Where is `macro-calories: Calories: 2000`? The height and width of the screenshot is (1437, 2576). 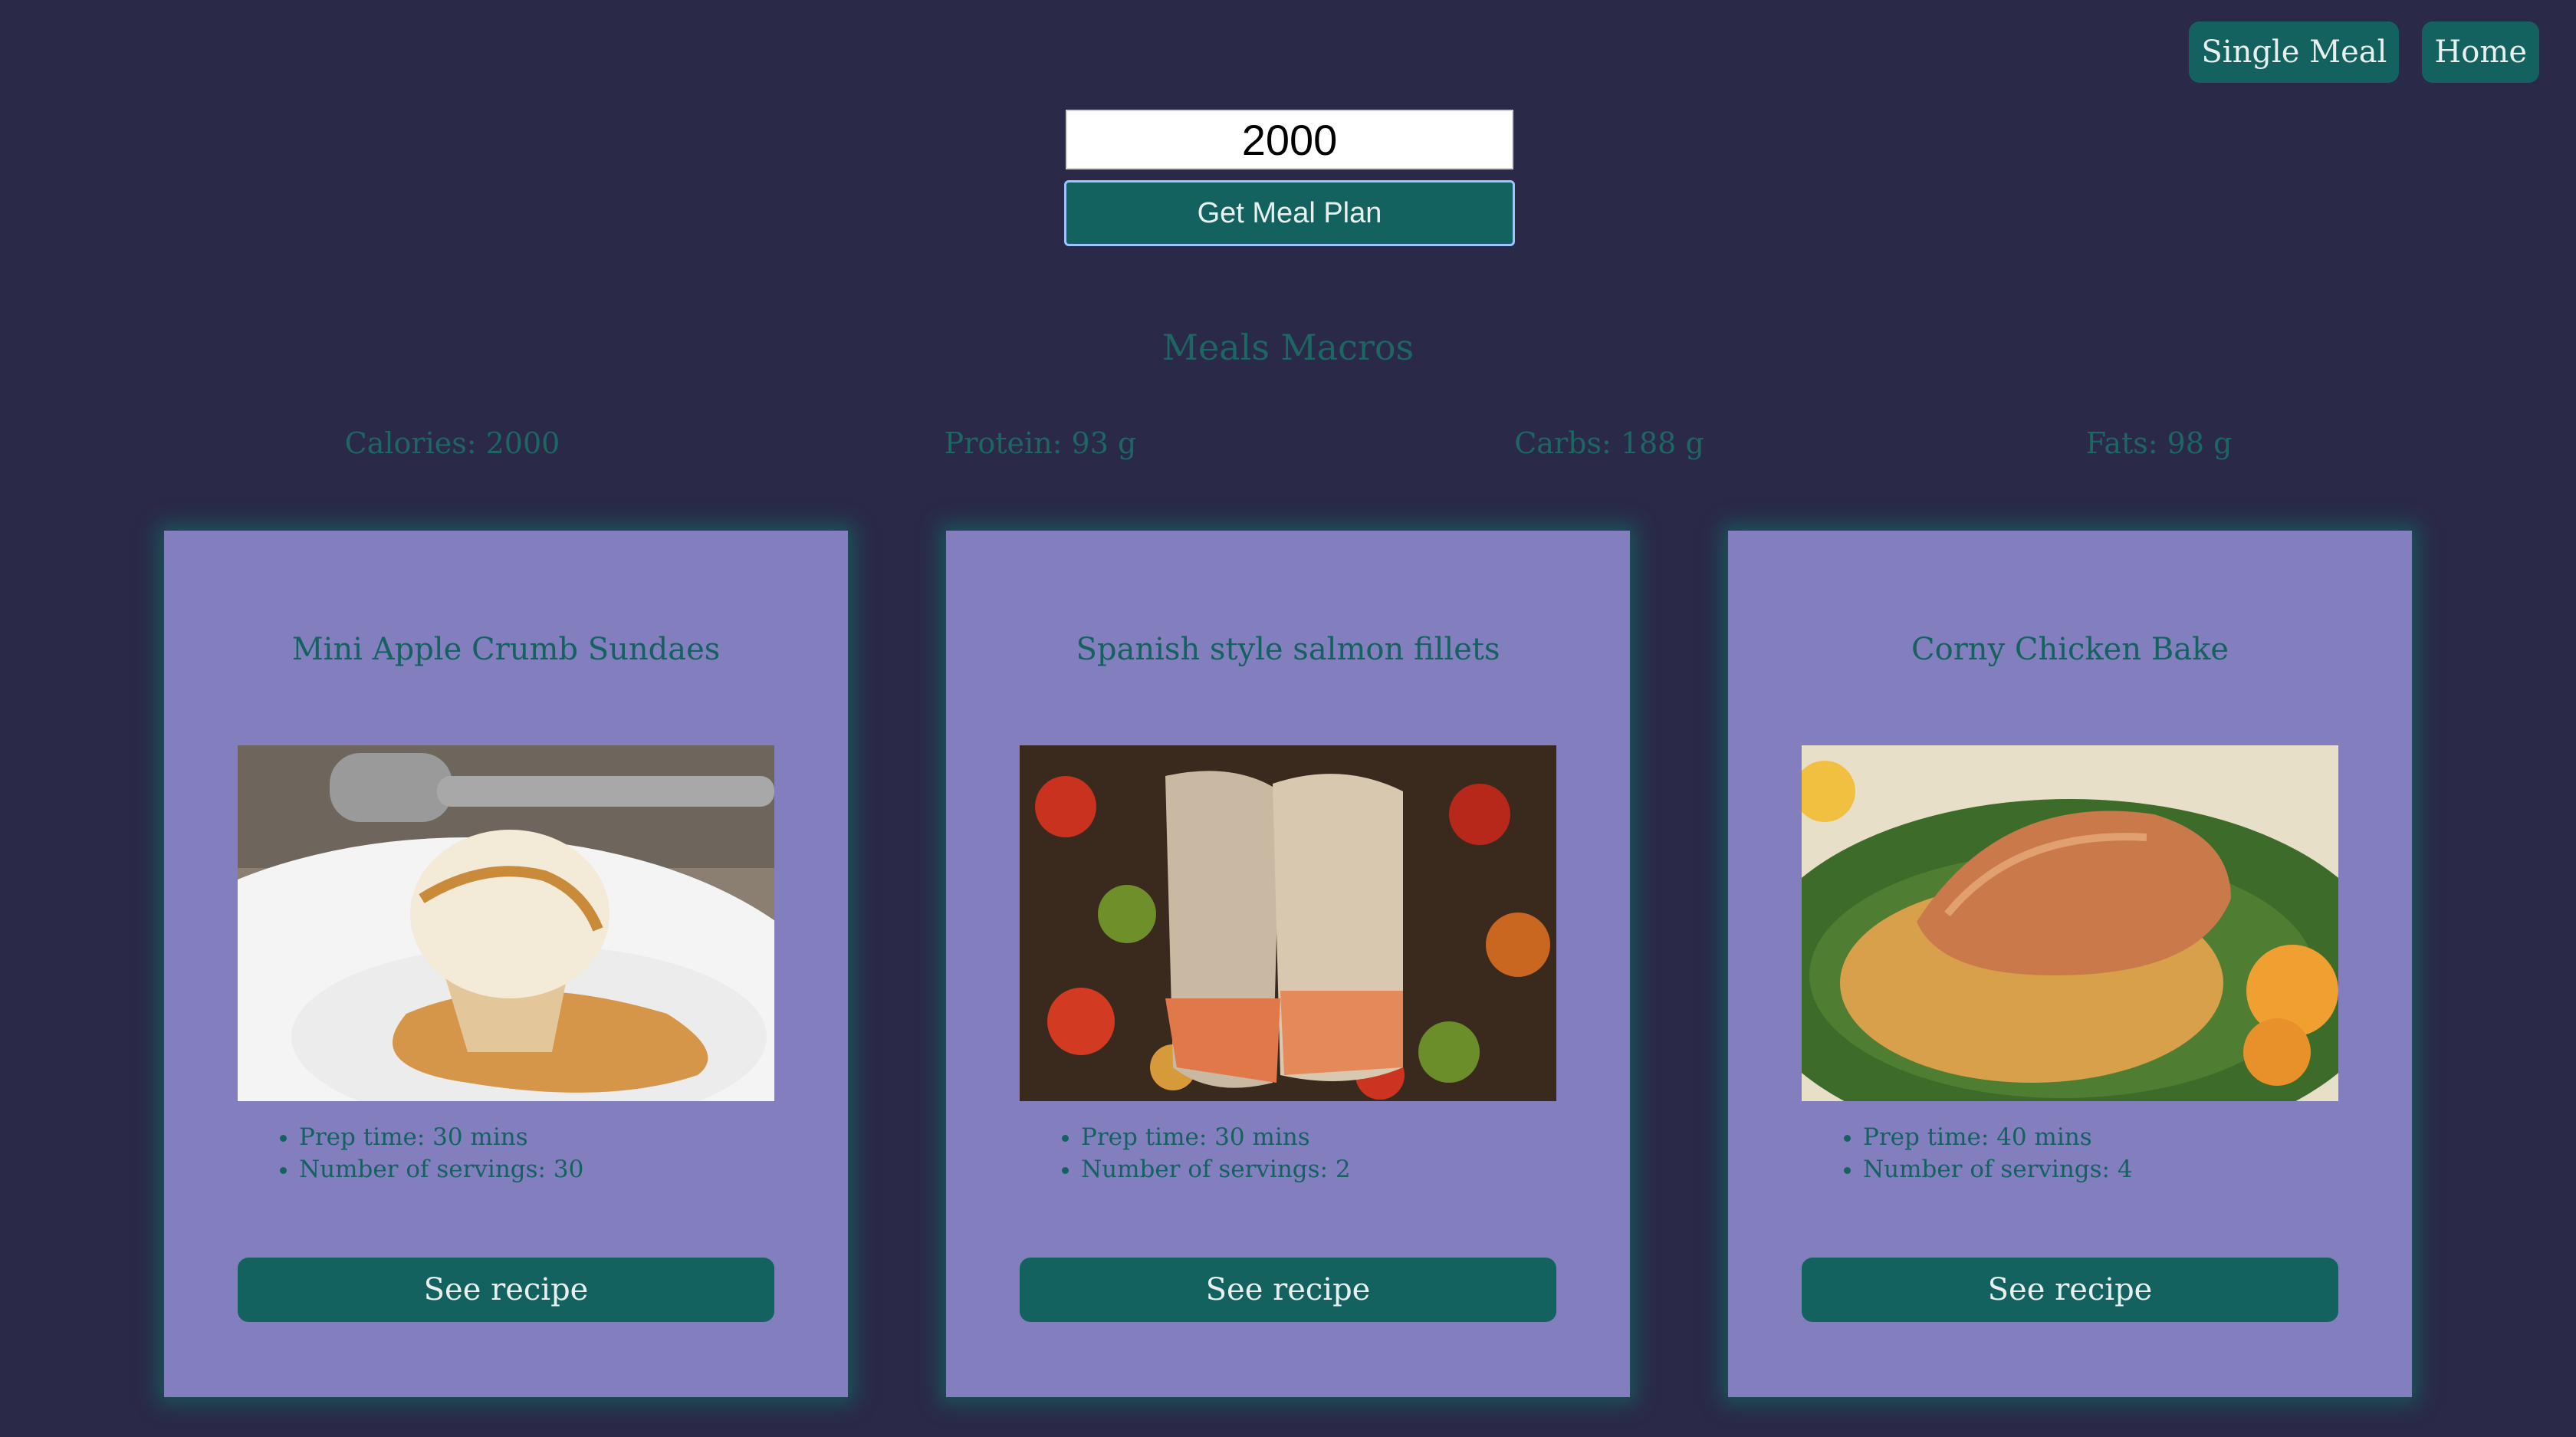 macro-calories: Calories: 2000 is located at coordinates (452, 443).